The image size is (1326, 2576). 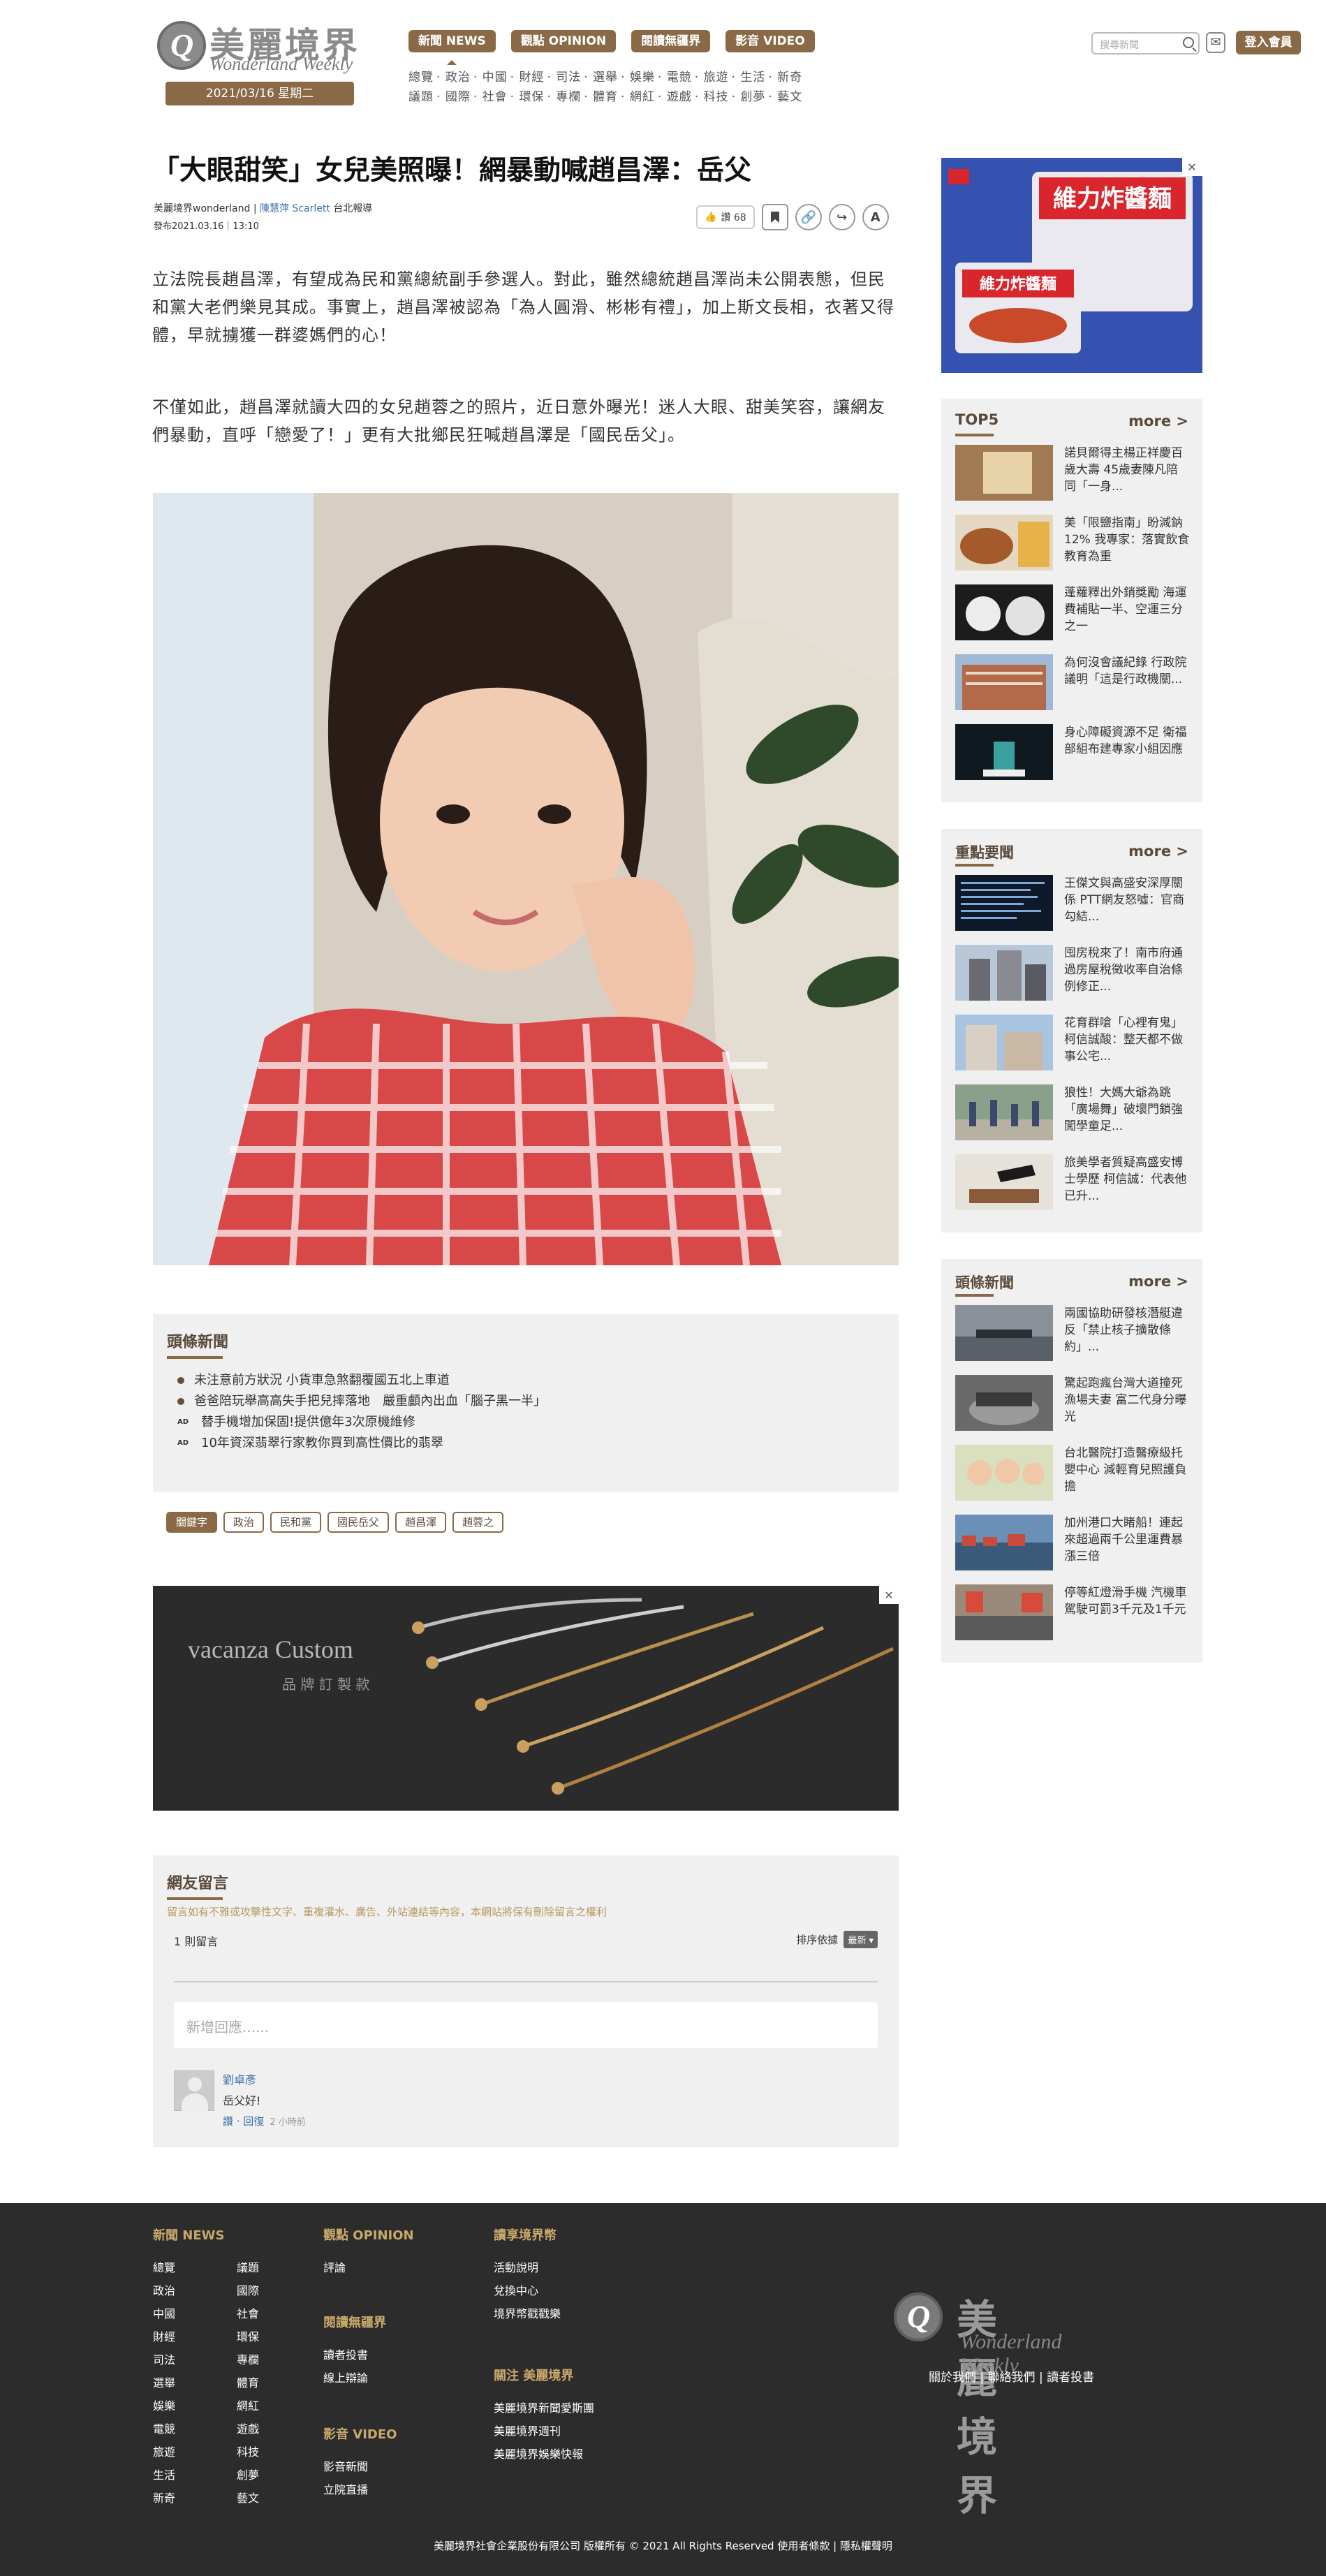 I want to click on footer-link: 評論, so click(x=368, y=2267).